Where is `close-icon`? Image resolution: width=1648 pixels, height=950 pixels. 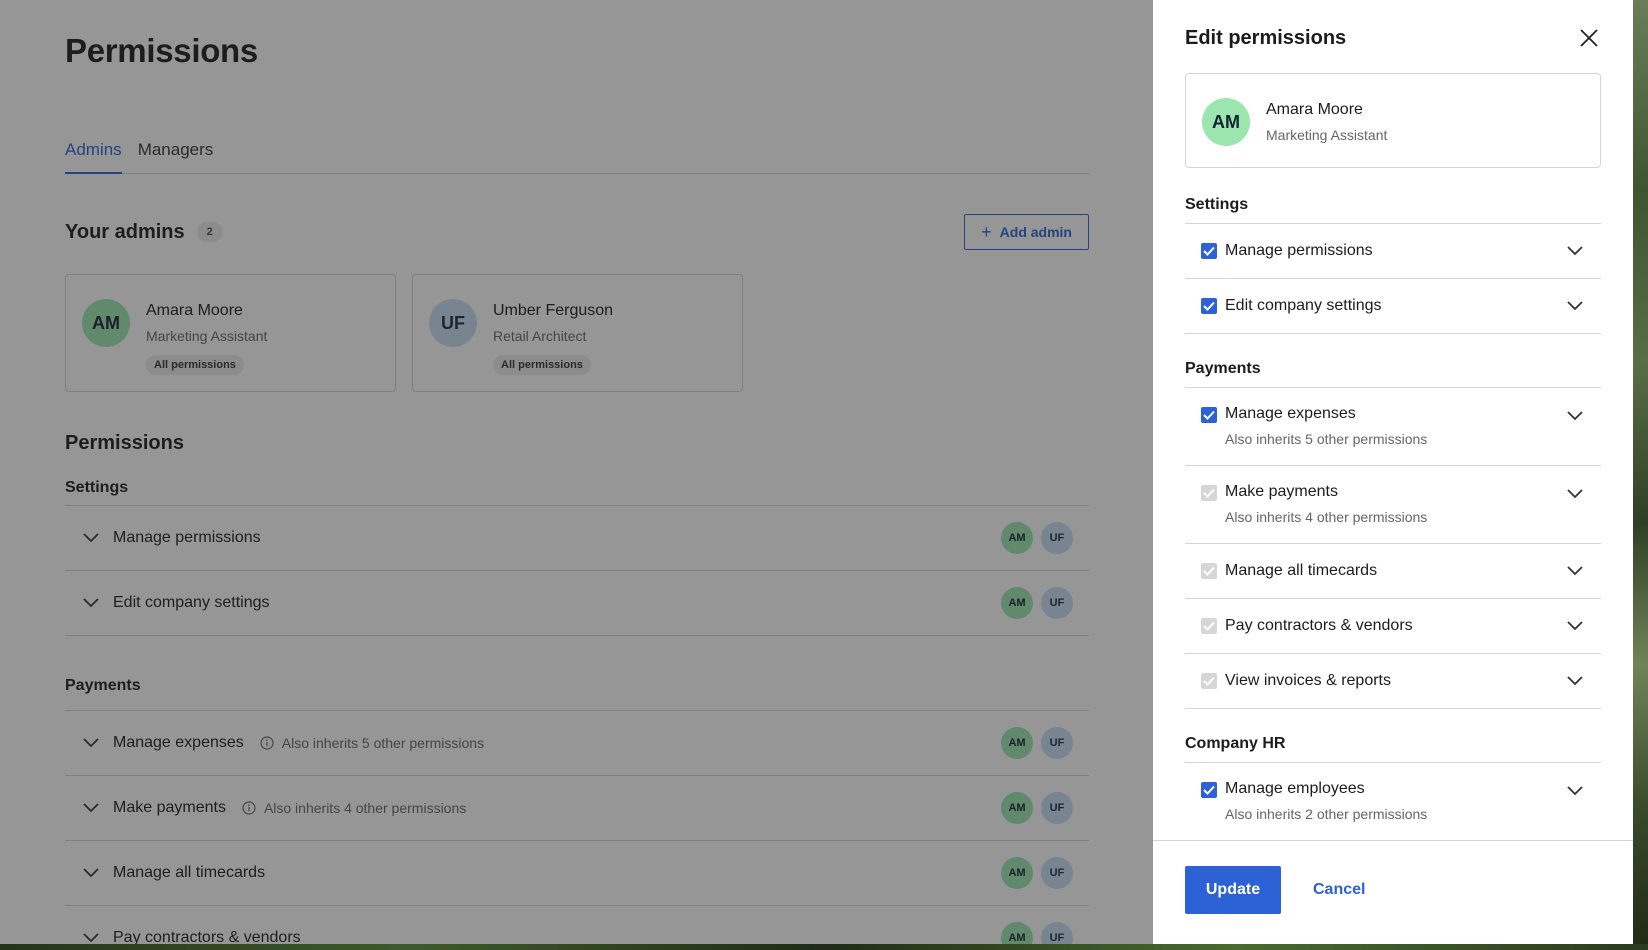
close-icon is located at coordinates (1589, 38).